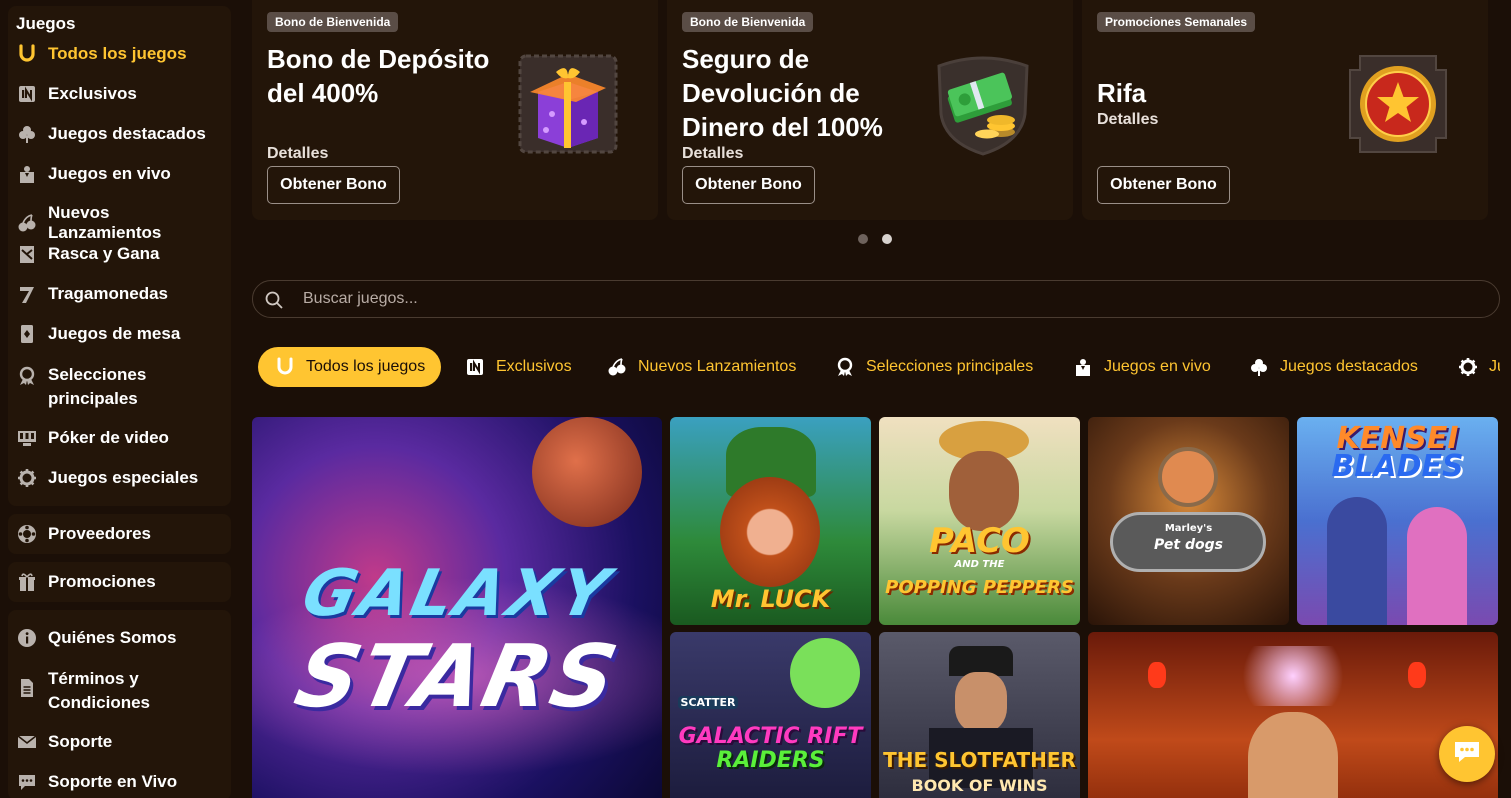 The width and height of the screenshot is (1511, 798). Describe the element at coordinates (1349, 366) in the screenshot. I see `tab-label: Juegos destacados` at that location.